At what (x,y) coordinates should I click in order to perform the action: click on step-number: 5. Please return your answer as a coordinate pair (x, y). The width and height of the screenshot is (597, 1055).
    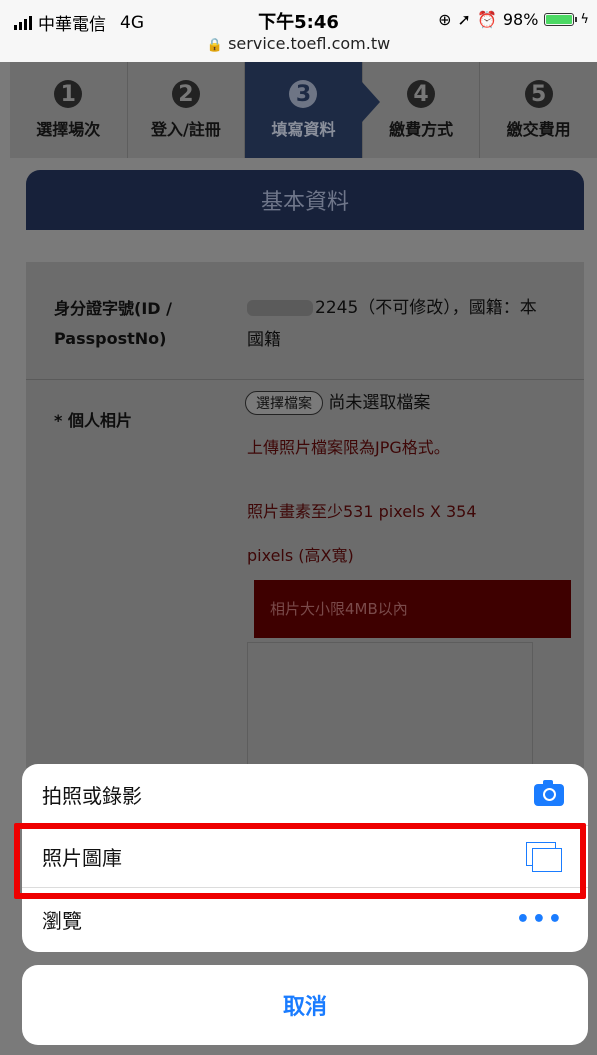
    Looking at the image, I should click on (538, 94).